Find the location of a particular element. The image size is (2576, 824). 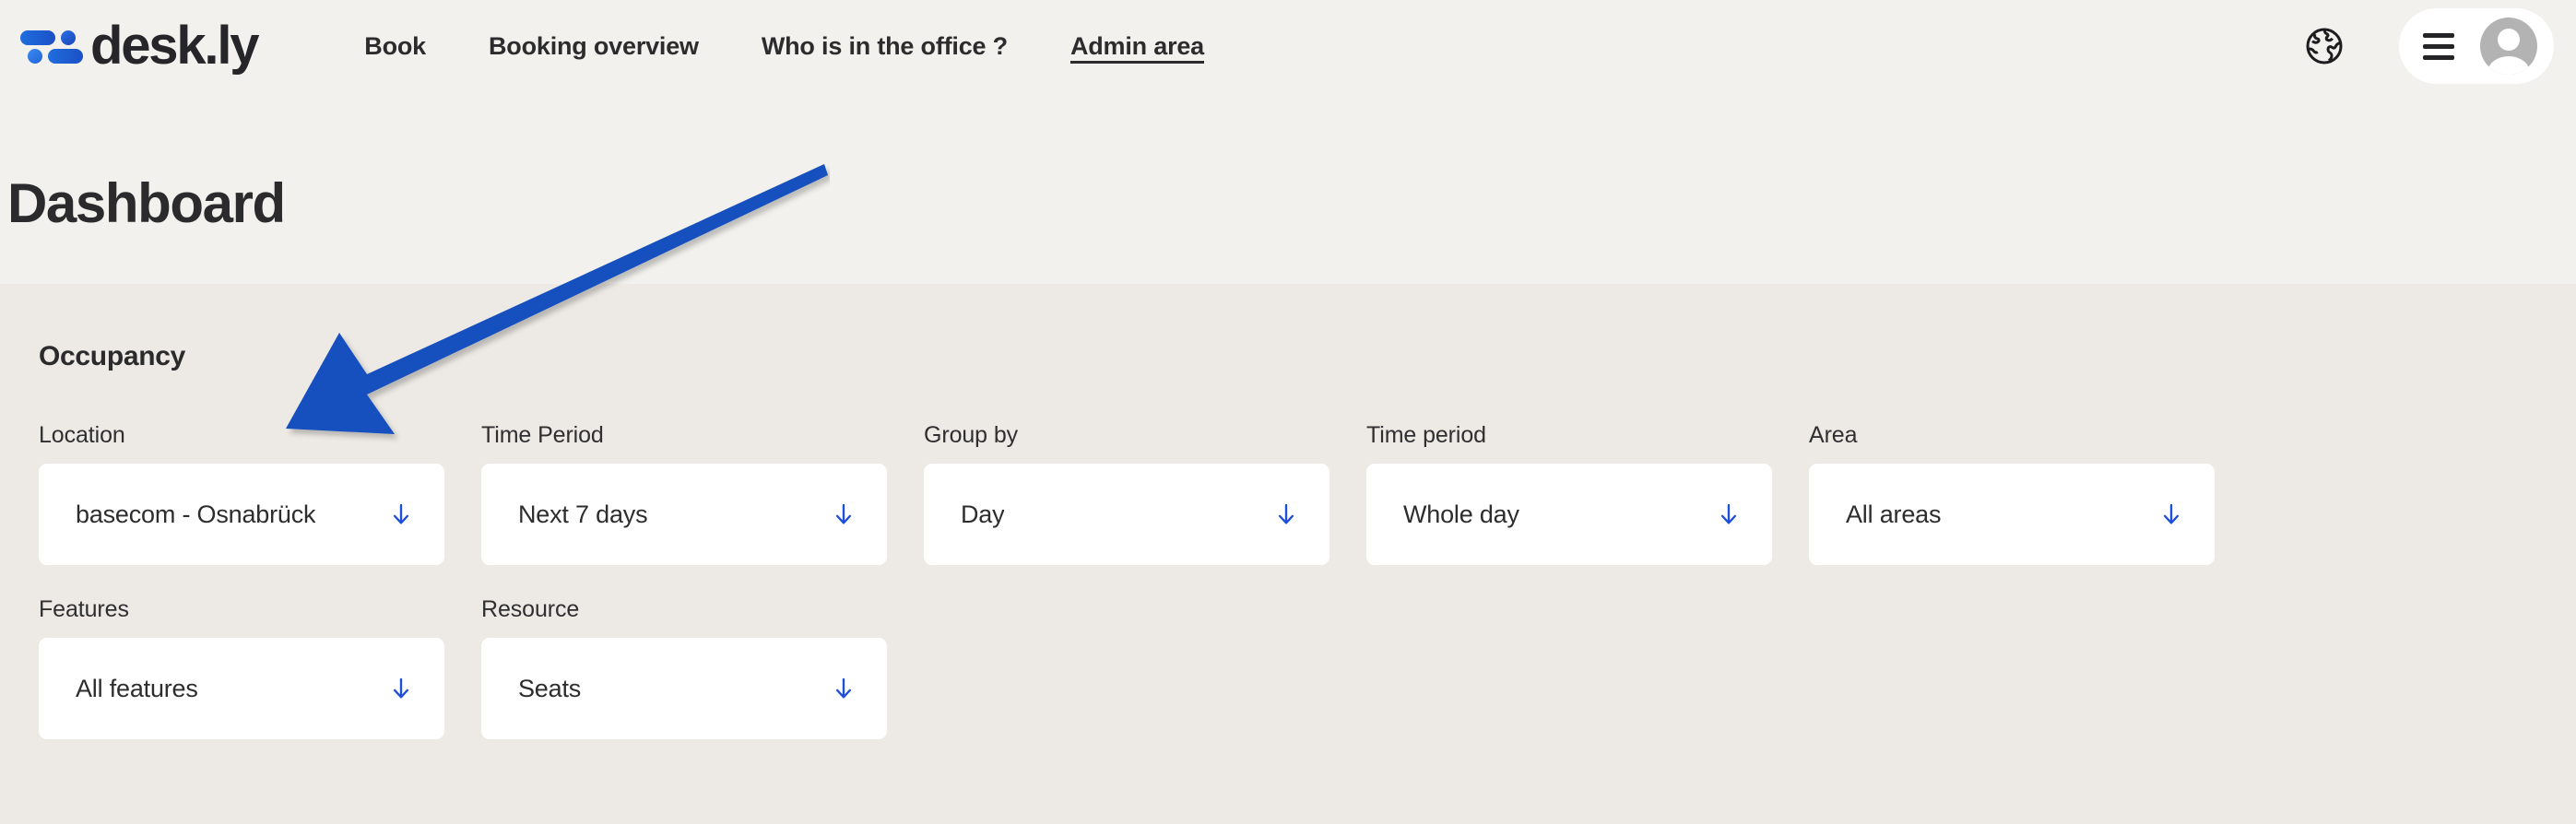

filter-label: Time period is located at coordinates (1426, 435).